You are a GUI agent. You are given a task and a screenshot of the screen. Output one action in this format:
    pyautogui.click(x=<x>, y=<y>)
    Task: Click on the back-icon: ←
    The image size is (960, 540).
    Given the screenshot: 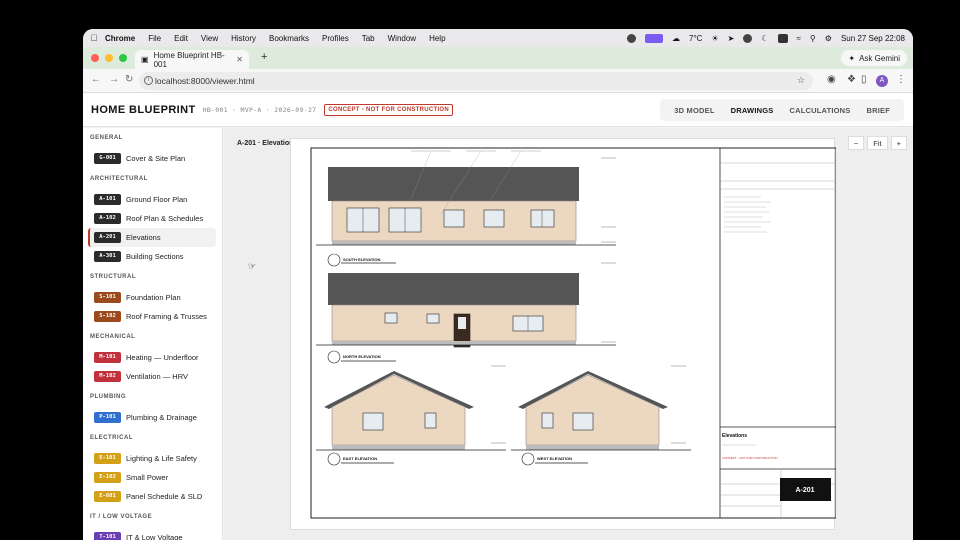 What is the action you would take?
    pyautogui.click(x=96, y=79)
    